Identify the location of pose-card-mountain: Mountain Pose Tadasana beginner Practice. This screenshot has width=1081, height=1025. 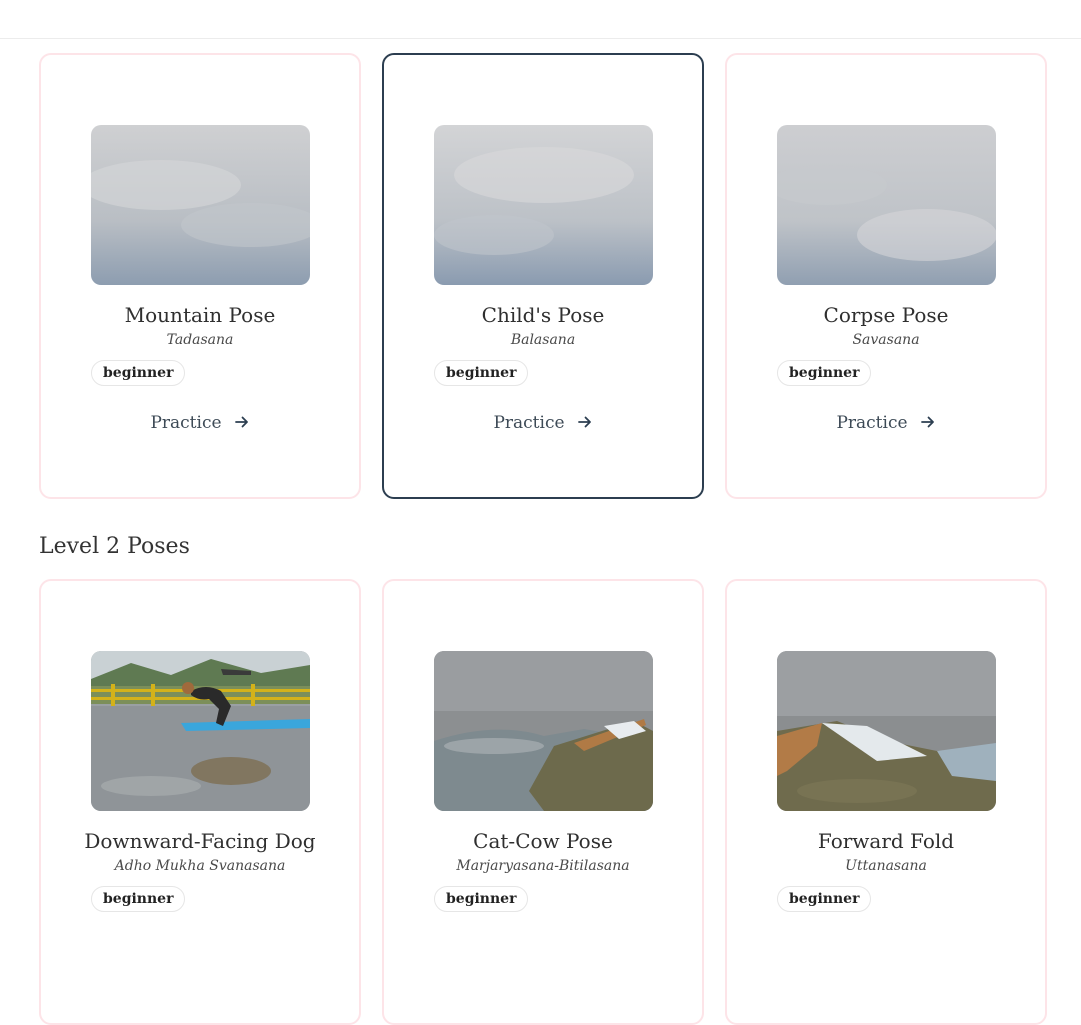
(200, 276).